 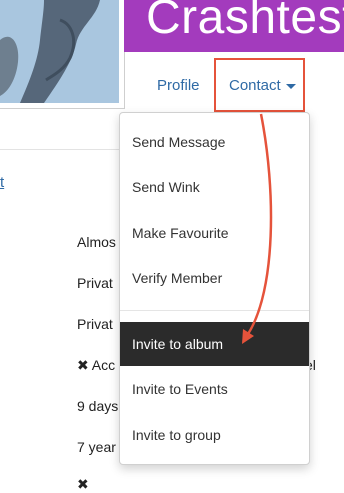 I want to click on person-silhouette-icon, so click(x=59, y=51).